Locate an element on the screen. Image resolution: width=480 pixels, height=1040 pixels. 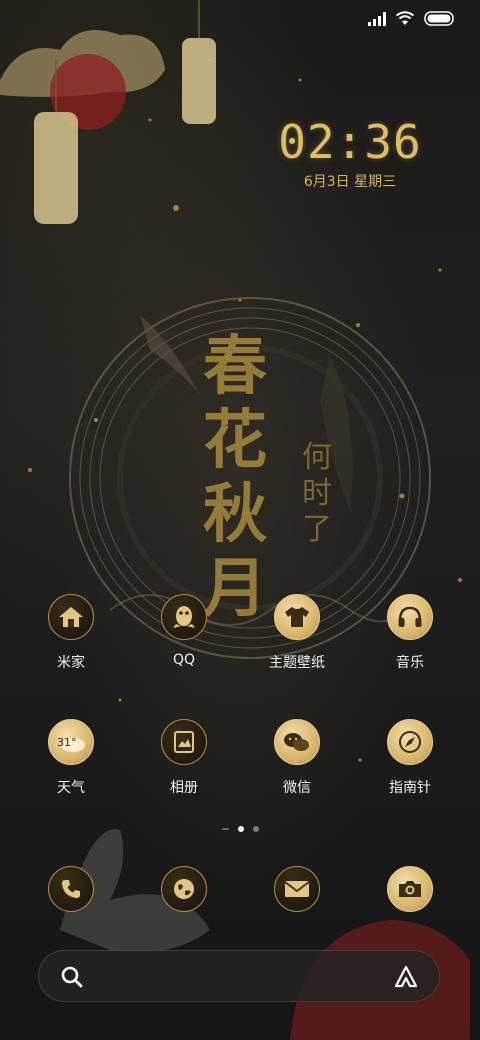
calligraphy-main: 春花秋月 is located at coordinates (235, 477).